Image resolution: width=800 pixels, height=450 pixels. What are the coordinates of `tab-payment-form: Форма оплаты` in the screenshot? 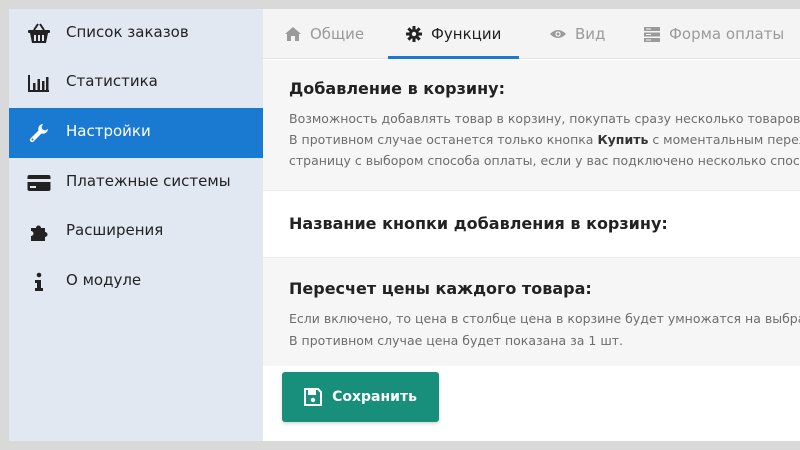 It's located at (714, 34).